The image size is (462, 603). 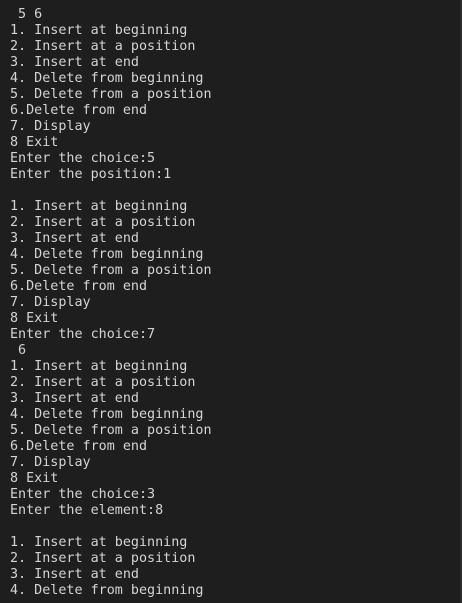 What do you see at coordinates (26, 14) in the screenshot?
I see `output-line: 5 6` at bounding box center [26, 14].